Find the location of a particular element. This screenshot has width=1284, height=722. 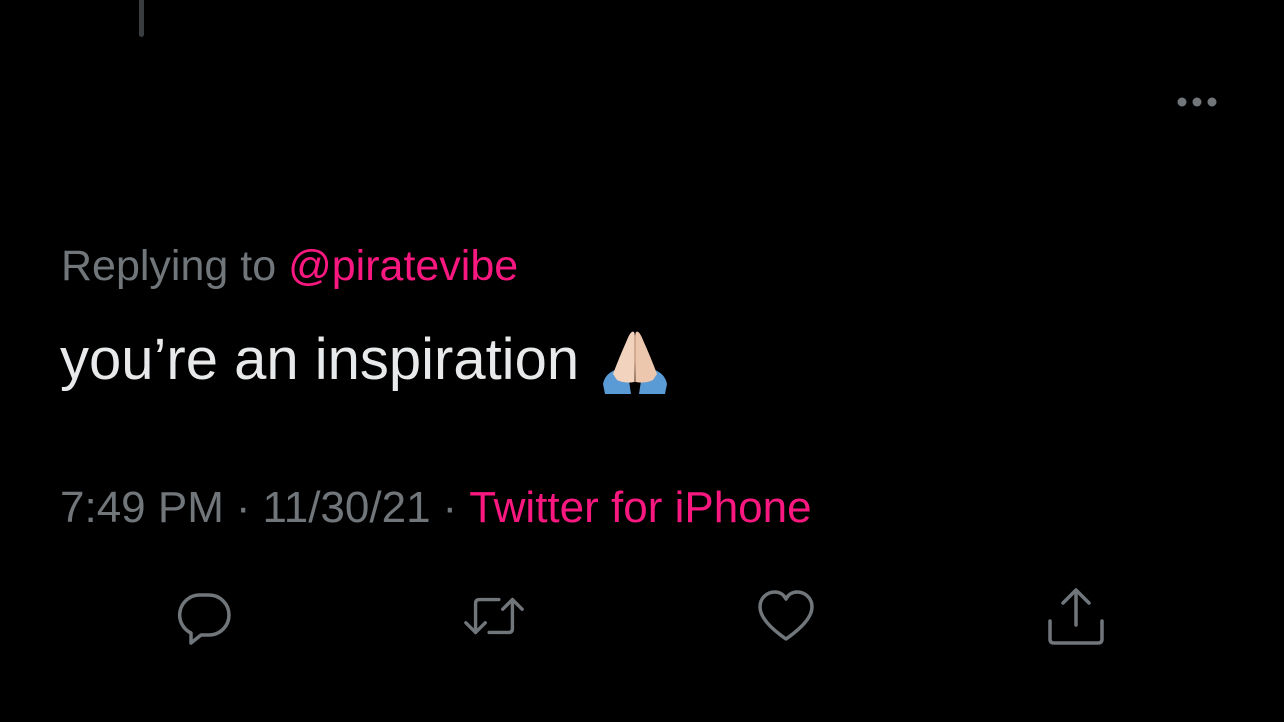

thread-connector-line is located at coordinates (141, 18).